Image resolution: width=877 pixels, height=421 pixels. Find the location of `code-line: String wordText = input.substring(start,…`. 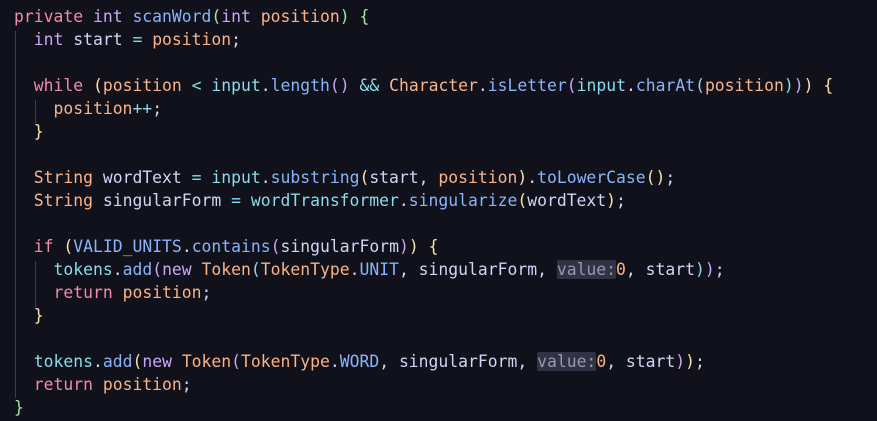

code-line: String wordText = input.substring(start,… is located at coordinates (345, 177).